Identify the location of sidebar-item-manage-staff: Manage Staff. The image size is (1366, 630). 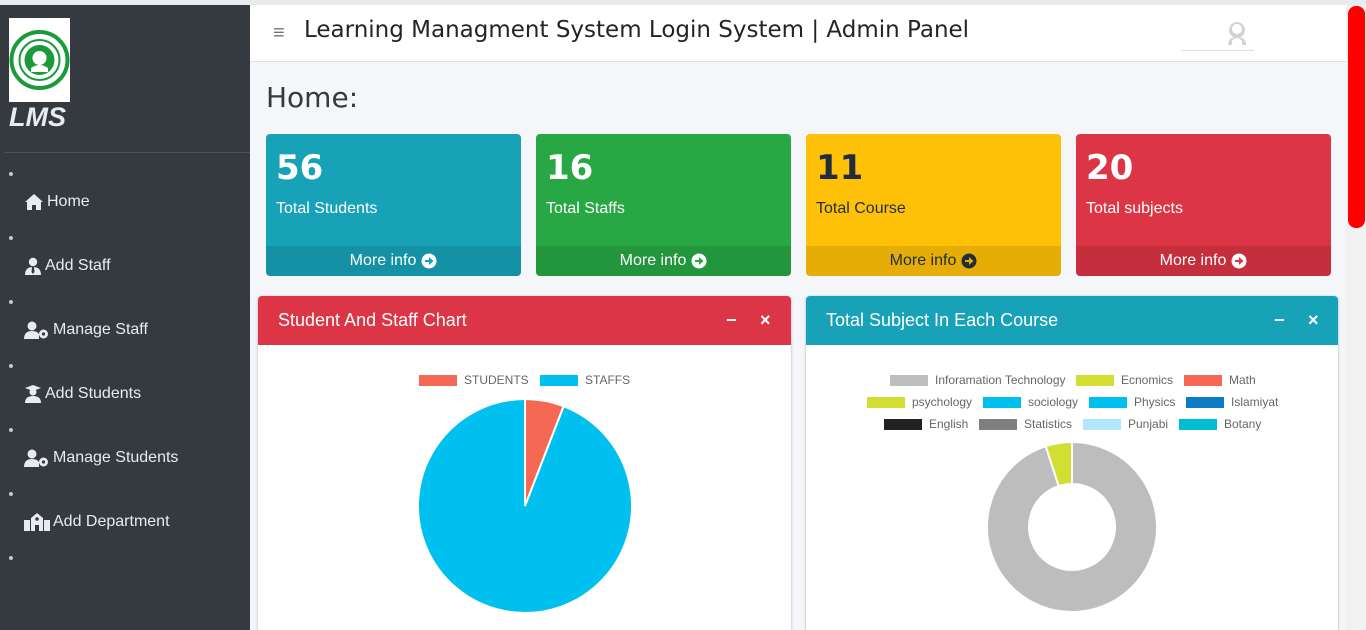
(86, 330).